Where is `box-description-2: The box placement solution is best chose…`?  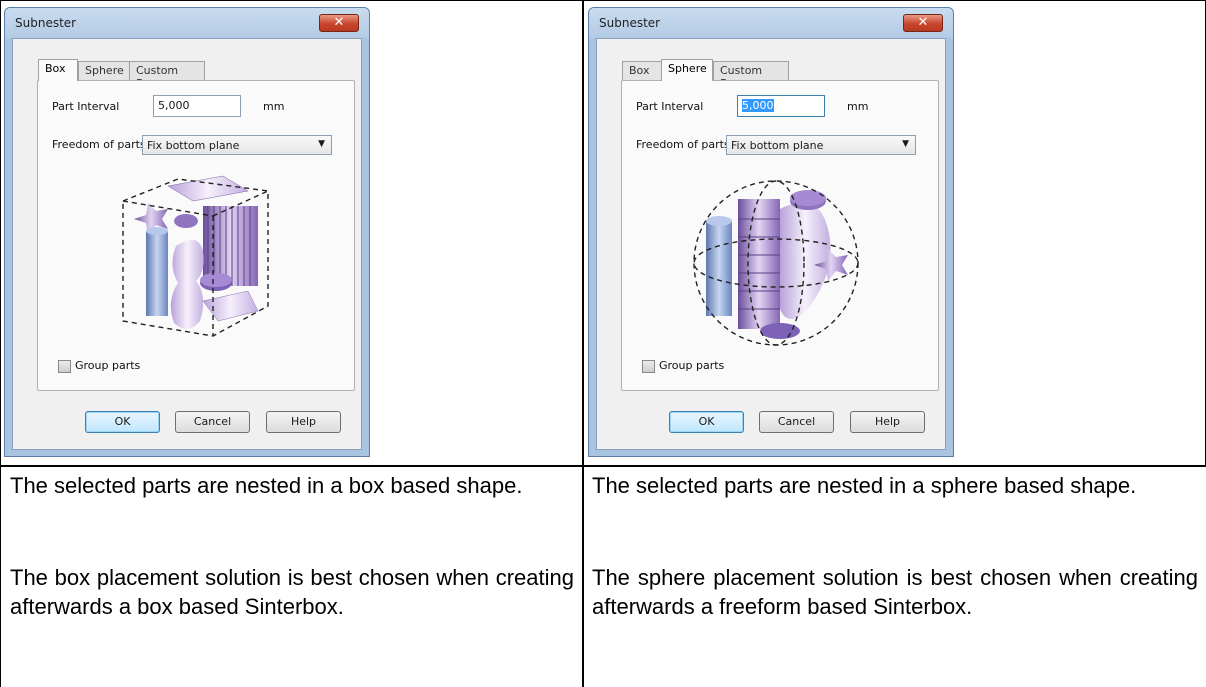 box-description-2: The box placement solution is best chose… is located at coordinates (292, 592).